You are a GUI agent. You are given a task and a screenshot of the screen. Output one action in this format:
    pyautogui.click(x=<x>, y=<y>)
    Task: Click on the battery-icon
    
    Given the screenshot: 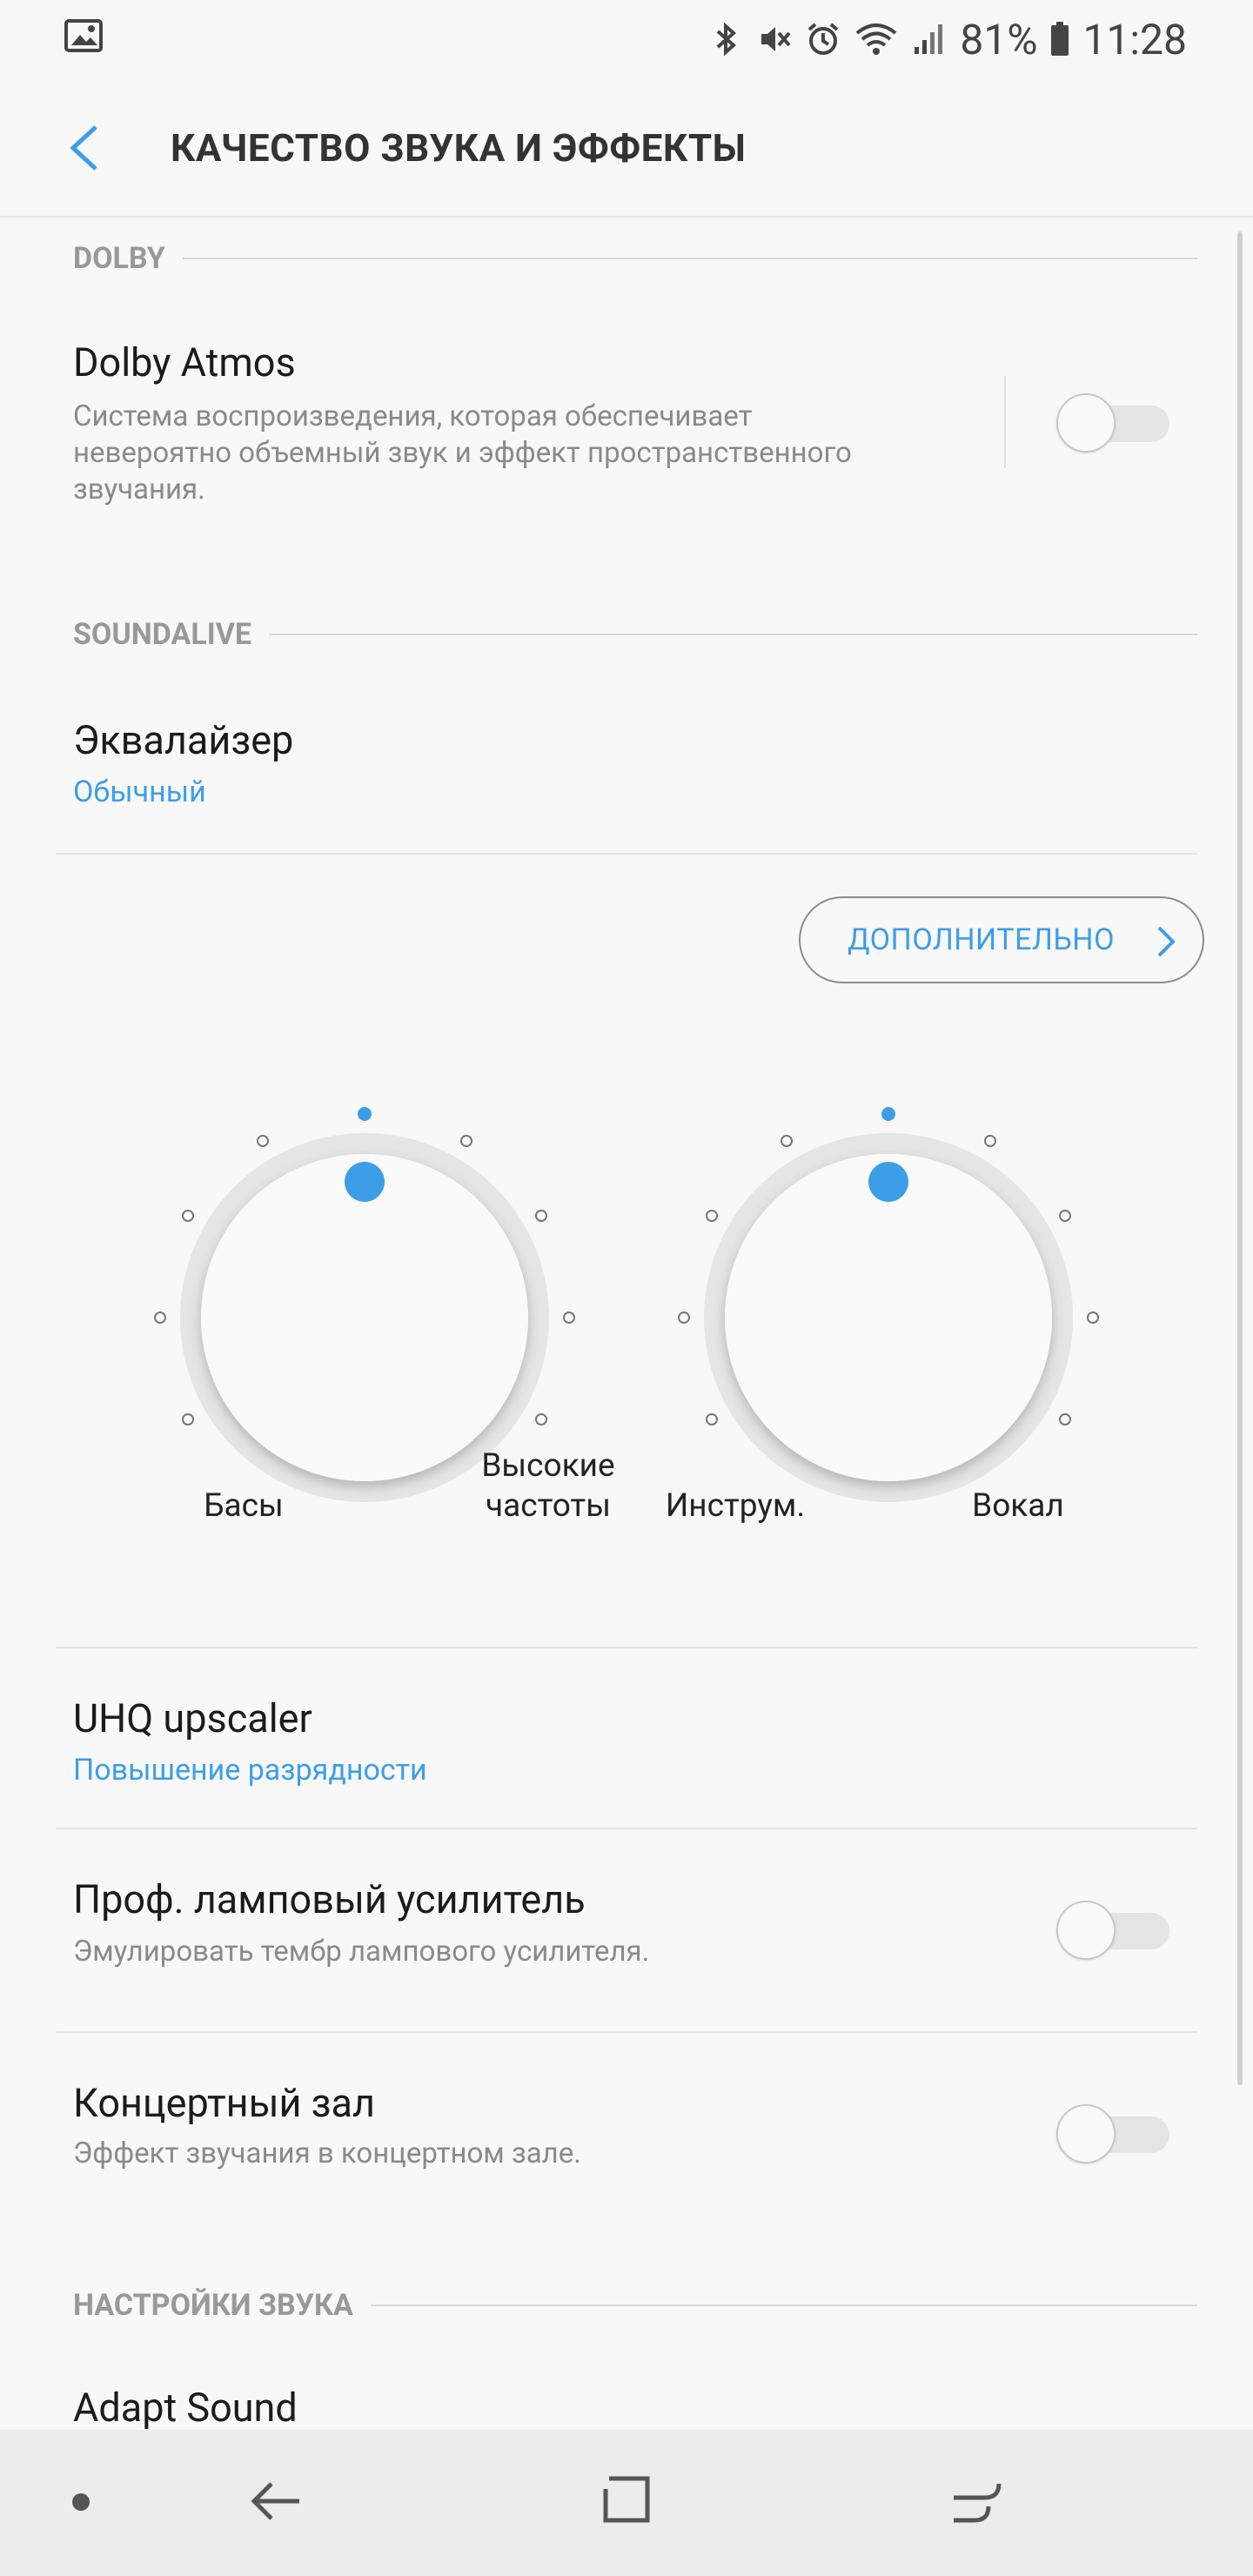 What is the action you would take?
    pyautogui.click(x=1060, y=39)
    